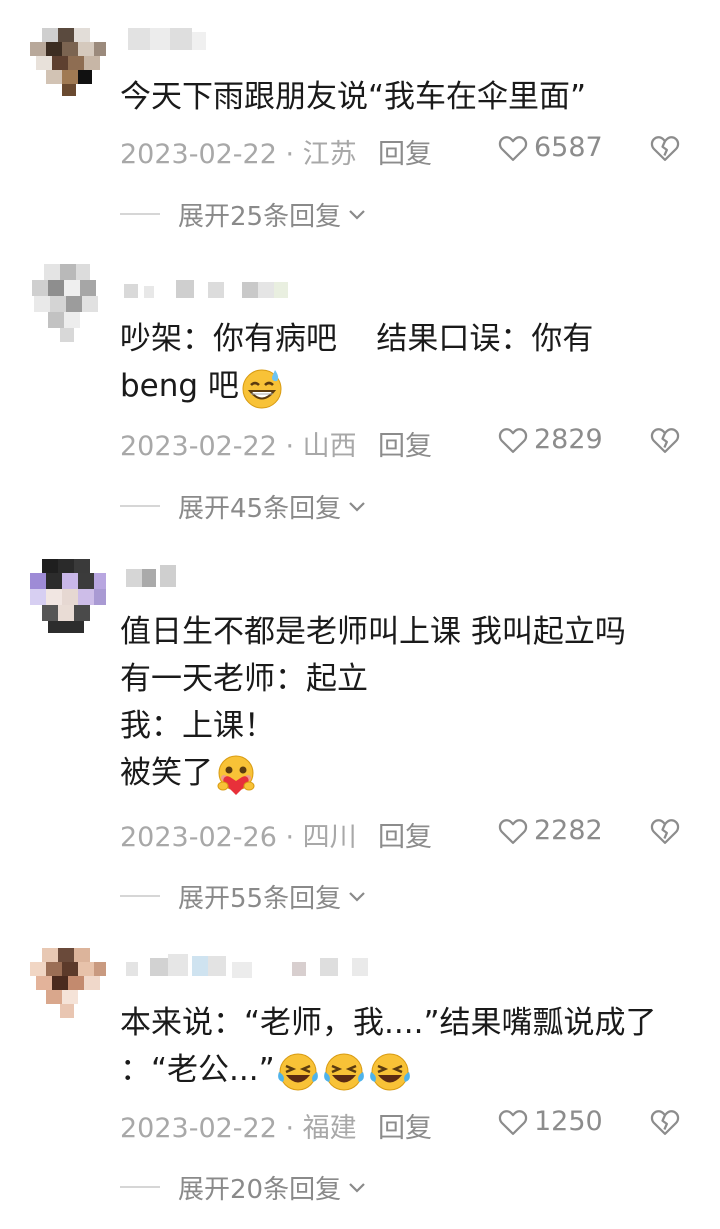 This screenshot has height=1229, width=720. Describe the element at coordinates (166, 773) in the screenshot. I see `comment-line: 被笑了` at that location.